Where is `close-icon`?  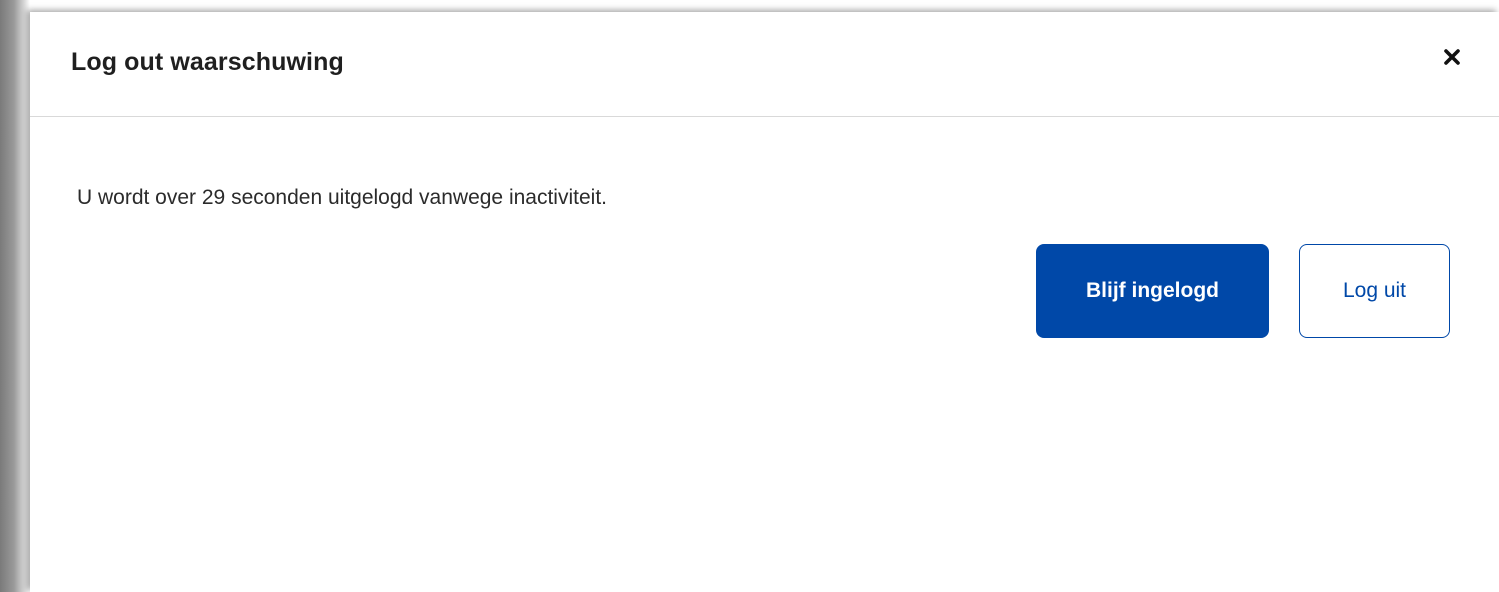 close-icon is located at coordinates (1452, 57).